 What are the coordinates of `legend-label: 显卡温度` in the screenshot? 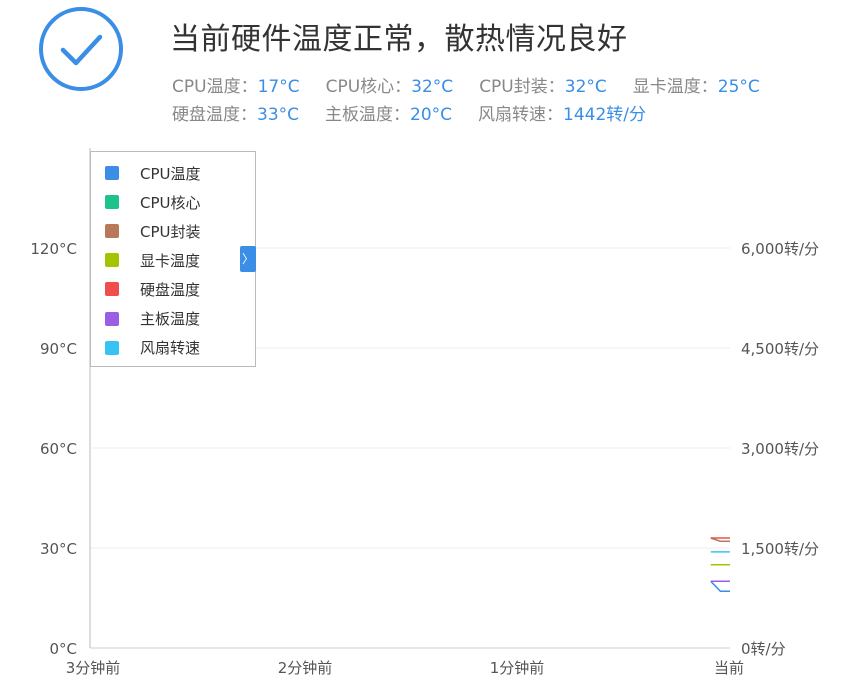 It's located at (170, 260).